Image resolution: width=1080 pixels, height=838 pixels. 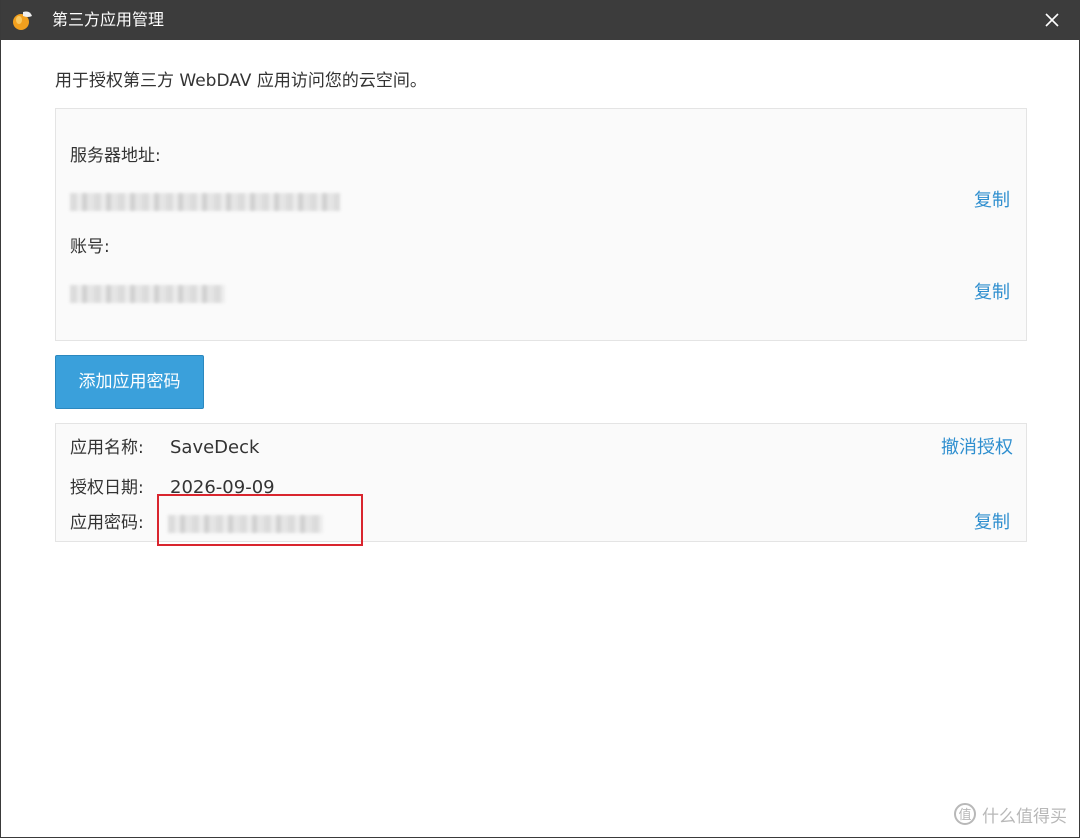 I want to click on app-name-label: 应用名称:, so click(x=107, y=448).